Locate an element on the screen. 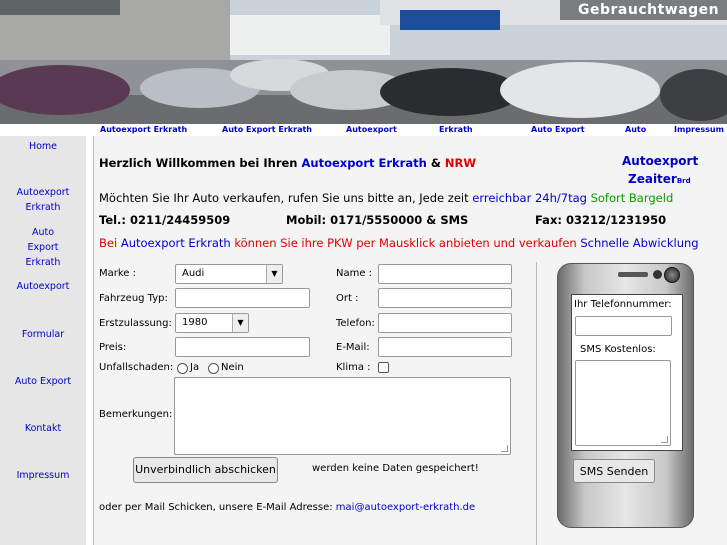 Image resolution: width=727 pixels, height=545 pixels. marke-value: Audi is located at coordinates (193, 273).